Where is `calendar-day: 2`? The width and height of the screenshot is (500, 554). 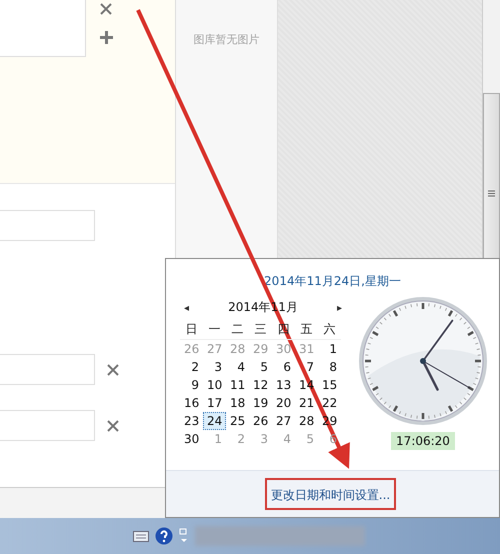 calendar-day: 2 is located at coordinates (191, 367).